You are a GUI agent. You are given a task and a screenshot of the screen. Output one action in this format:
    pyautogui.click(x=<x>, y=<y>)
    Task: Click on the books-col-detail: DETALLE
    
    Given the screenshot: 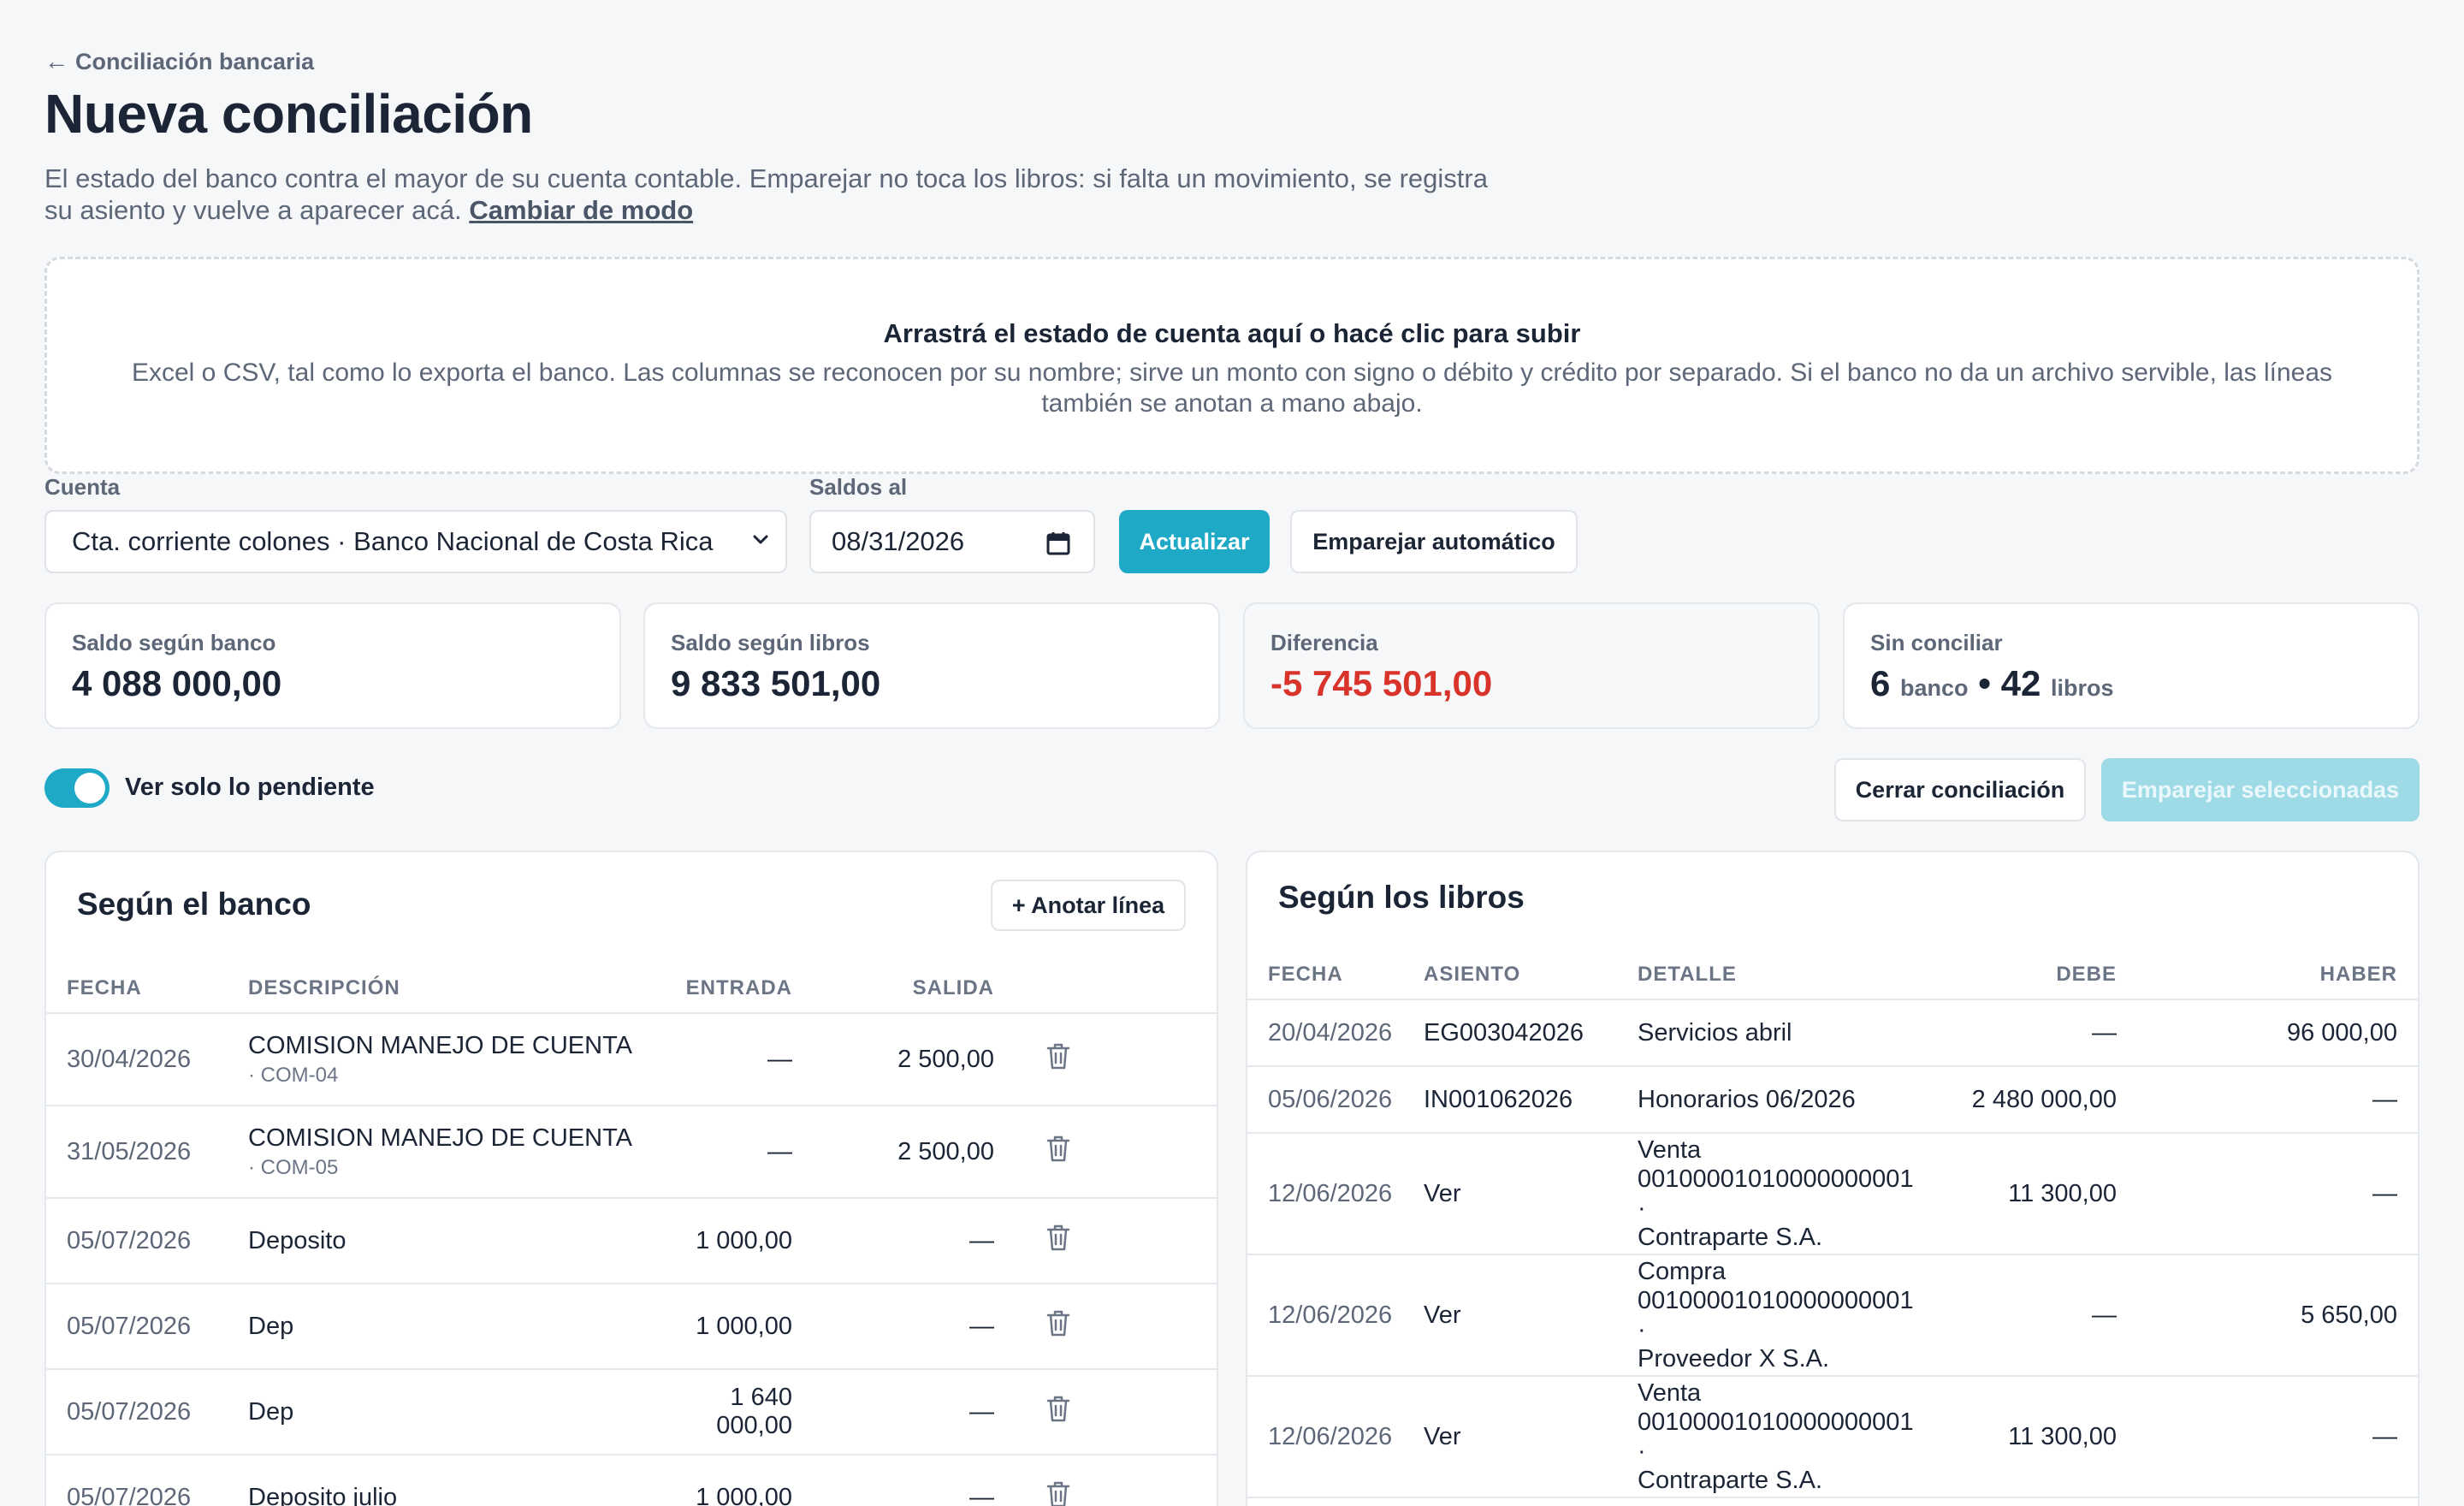 What is the action you would take?
    pyautogui.click(x=1783, y=975)
    